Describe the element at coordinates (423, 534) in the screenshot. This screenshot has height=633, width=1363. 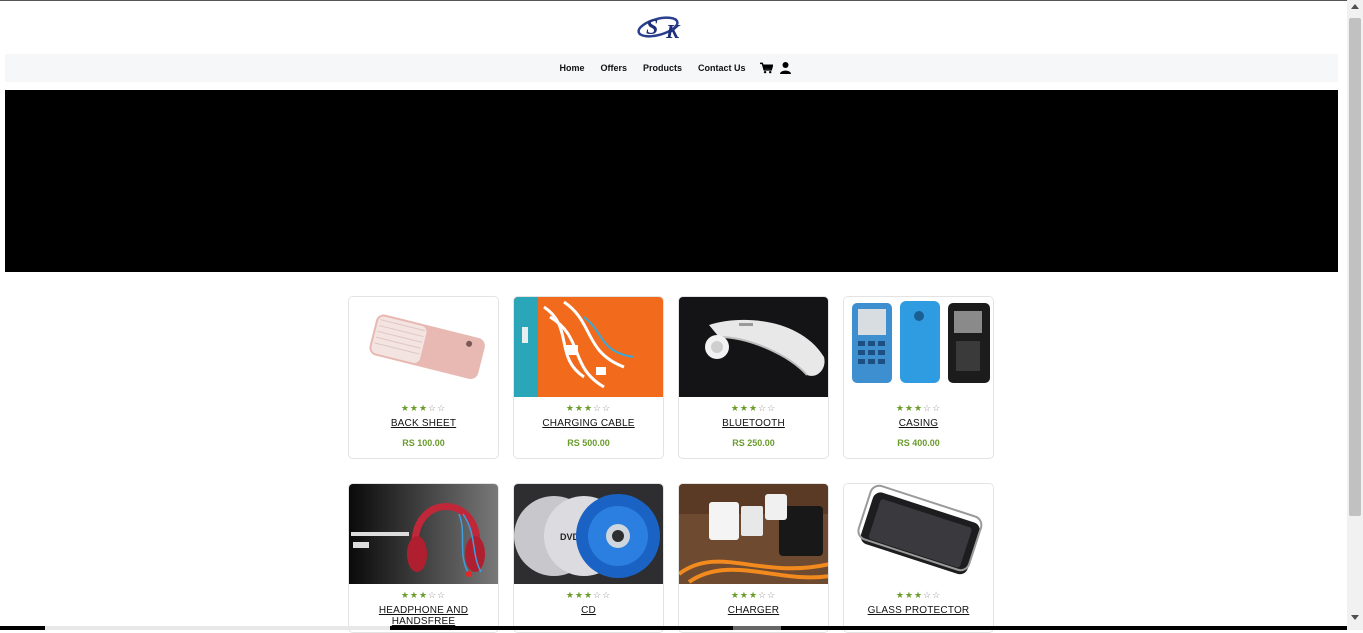
I see `headphone-image` at that location.